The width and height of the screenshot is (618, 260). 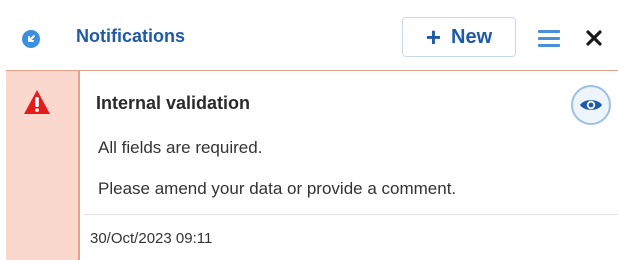 I want to click on new-button: + New, so click(x=459, y=37).